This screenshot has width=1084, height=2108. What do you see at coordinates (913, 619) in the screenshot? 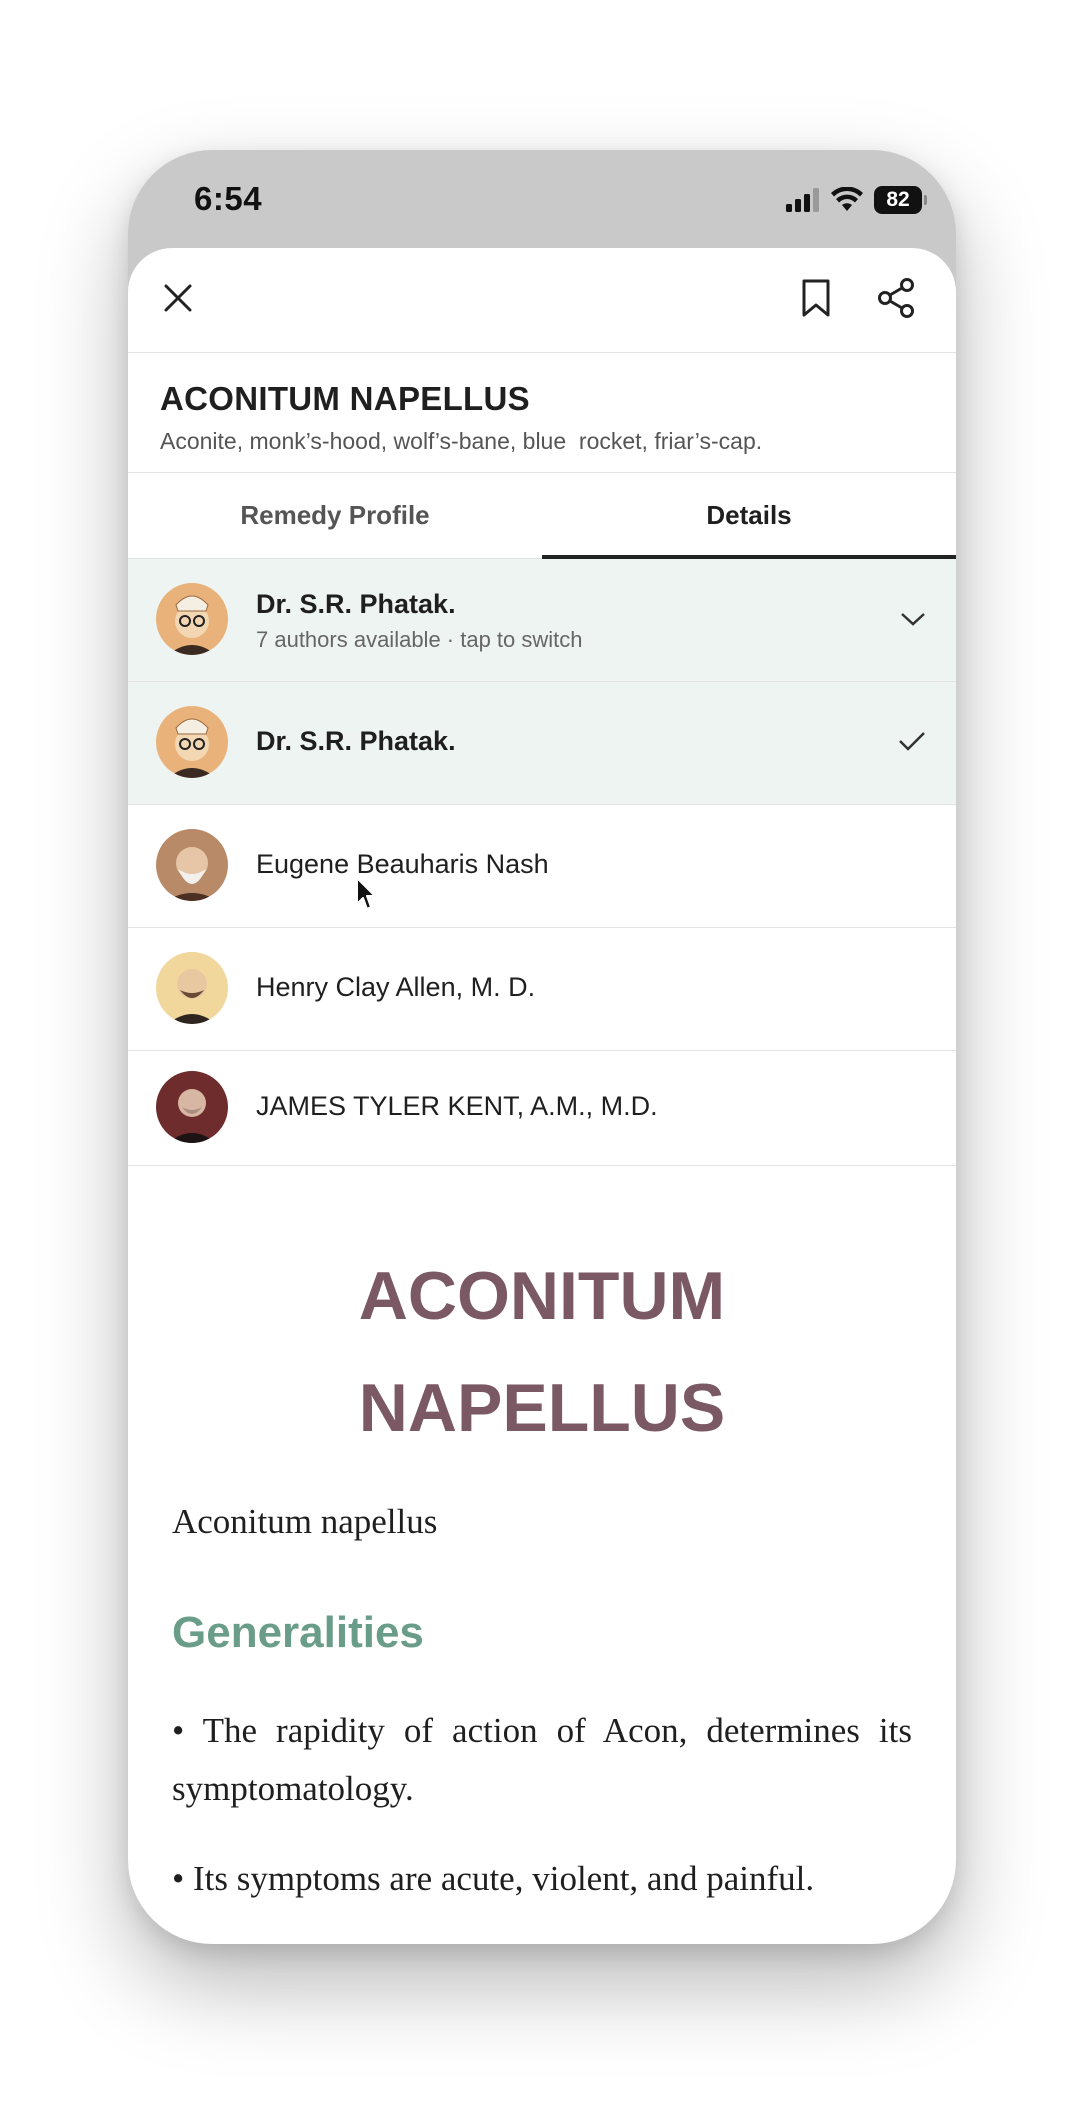
I see `chevron-down-icon` at bounding box center [913, 619].